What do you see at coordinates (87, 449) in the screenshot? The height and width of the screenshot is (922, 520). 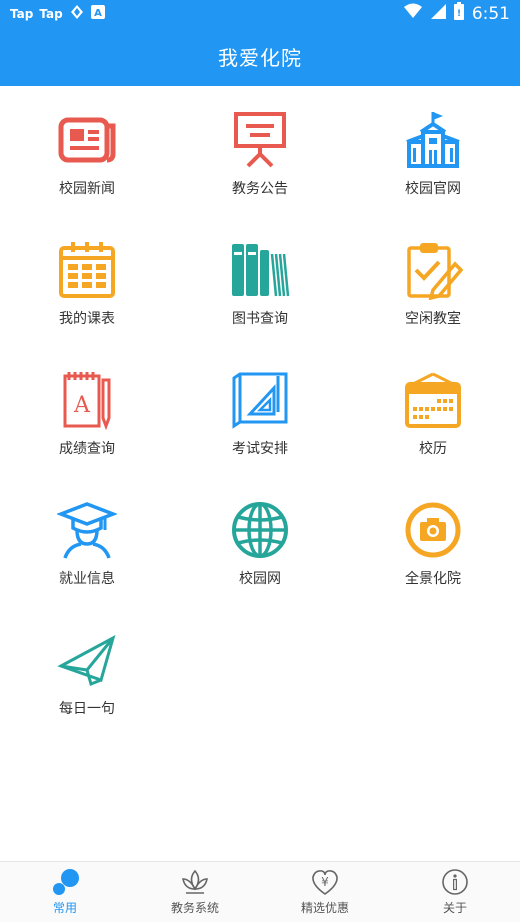 I see `tile-label: 成绩查询` at bounding box center [87, 449].